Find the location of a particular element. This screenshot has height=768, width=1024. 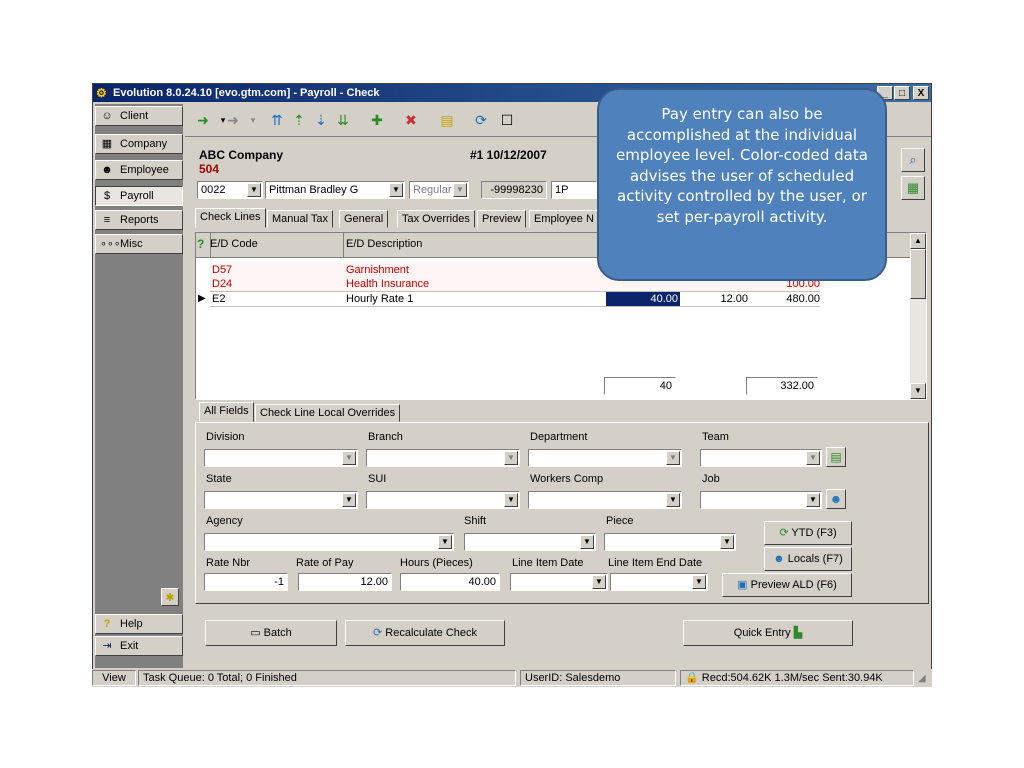

check-number-field: 1P is located at coordinates (574, 190).